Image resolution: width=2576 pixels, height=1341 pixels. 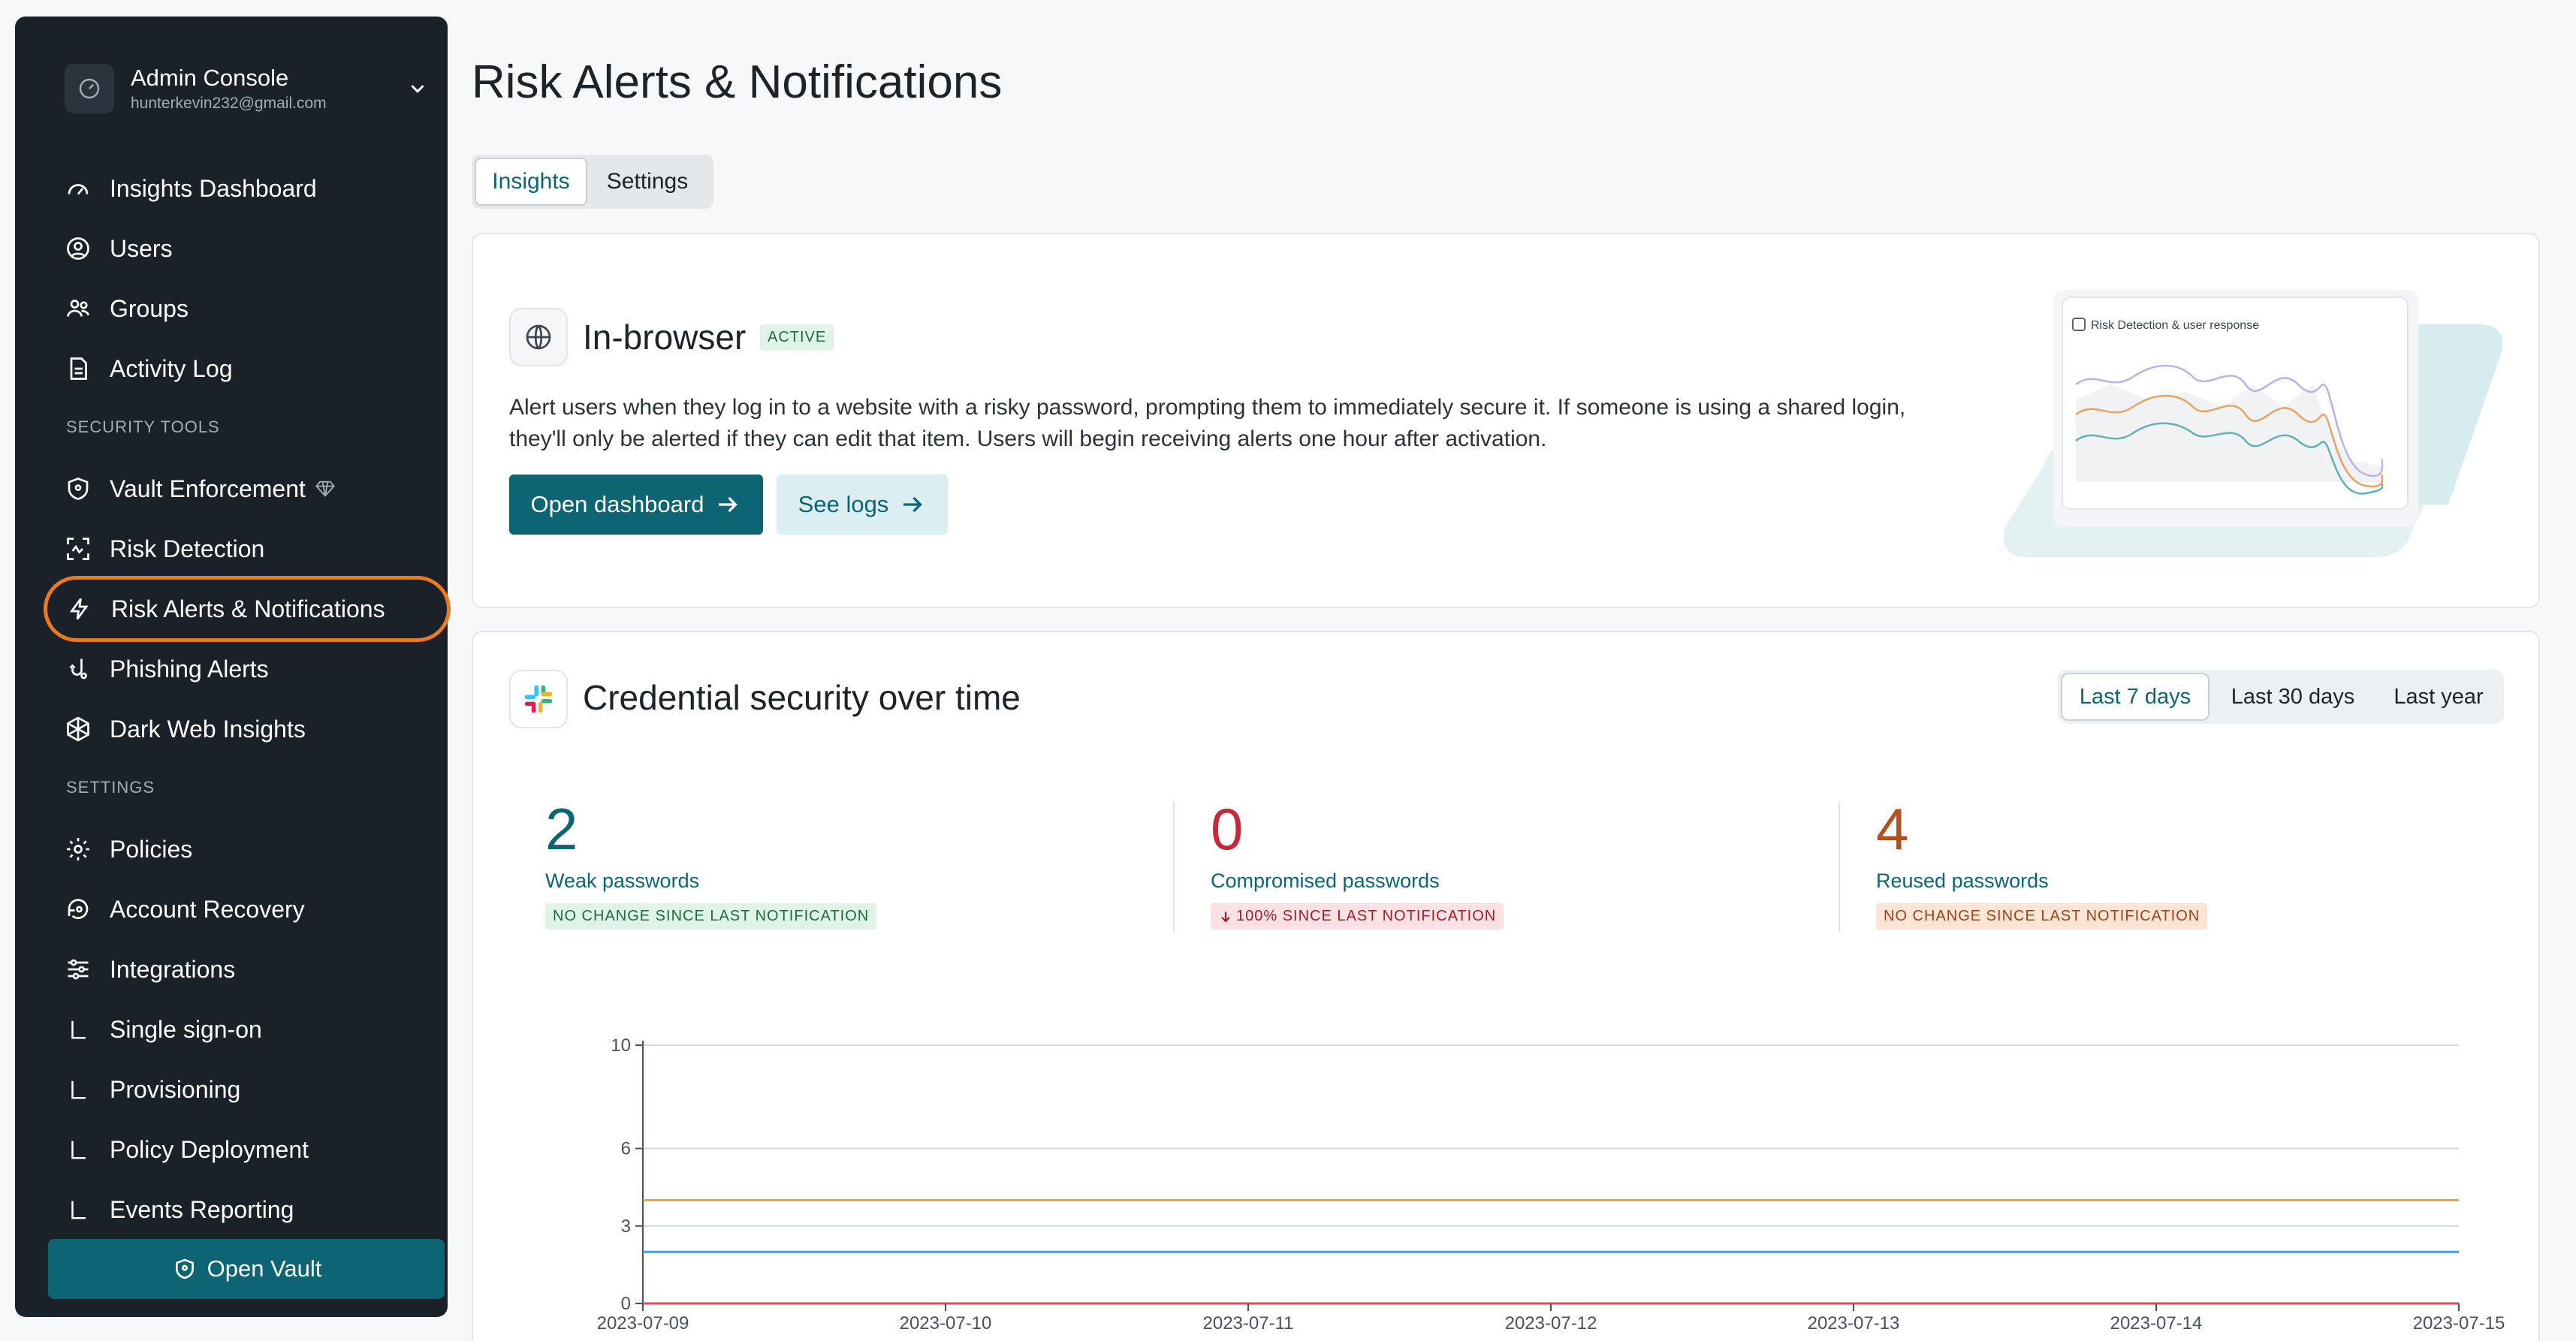 I want to click on sidebar-item-integrations: Integrations, so click(x=247, y=969).